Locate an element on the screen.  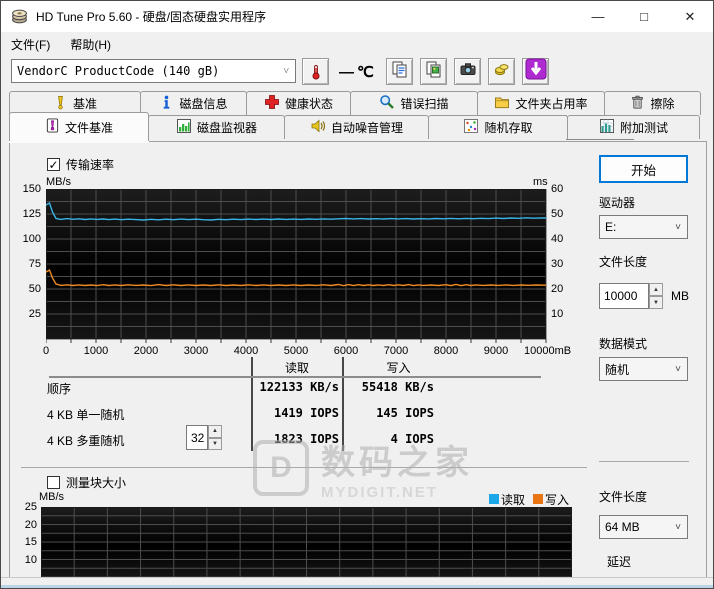
legend-item: 读取 is located at coordinates (506, 499).